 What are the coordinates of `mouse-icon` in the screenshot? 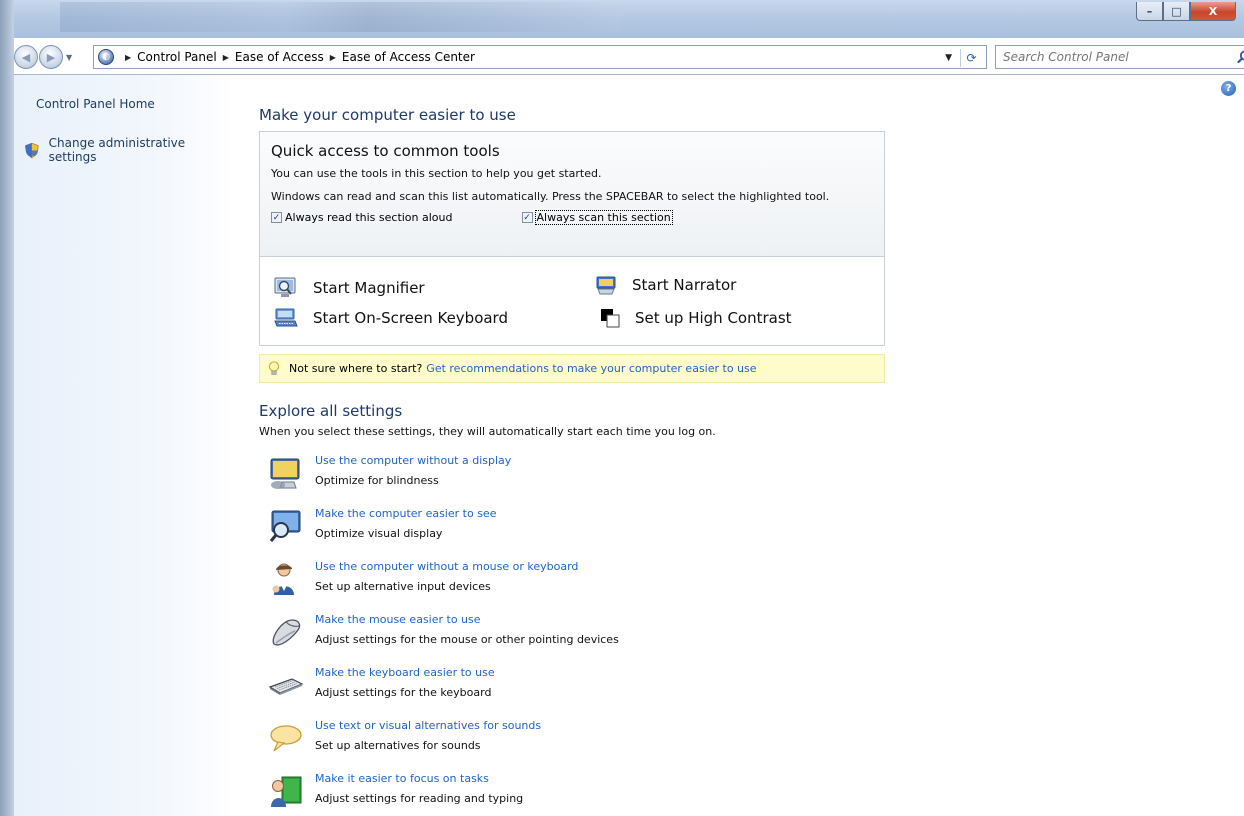 It's located at (286, 632).